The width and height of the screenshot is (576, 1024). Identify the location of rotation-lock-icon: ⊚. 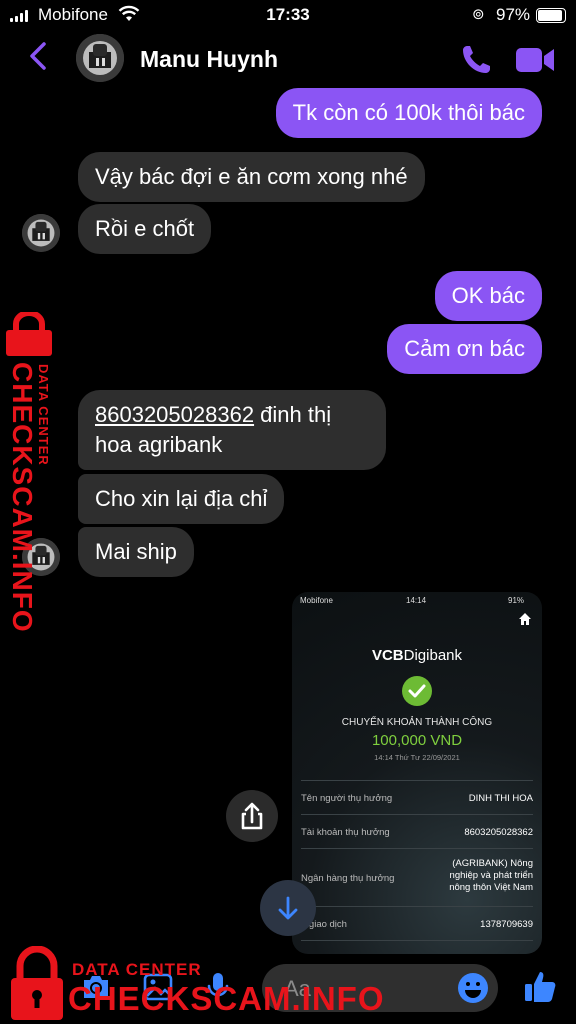
(478, 14).